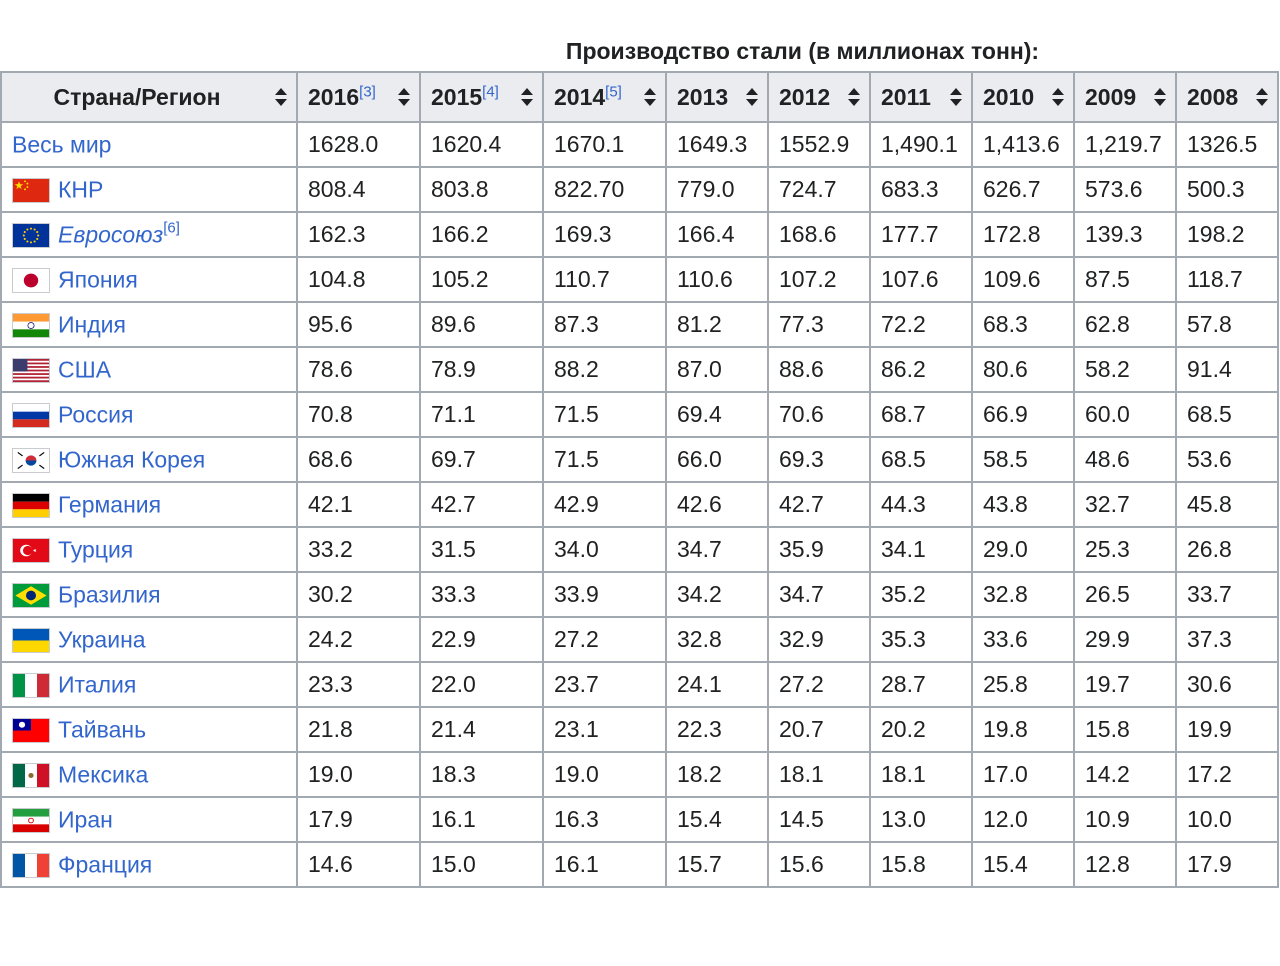 This screenshot has height=966, width=1280. Describe the element at coordinates (819, 639) in the screenshot. I see `value-cell: 32.9` at that location.